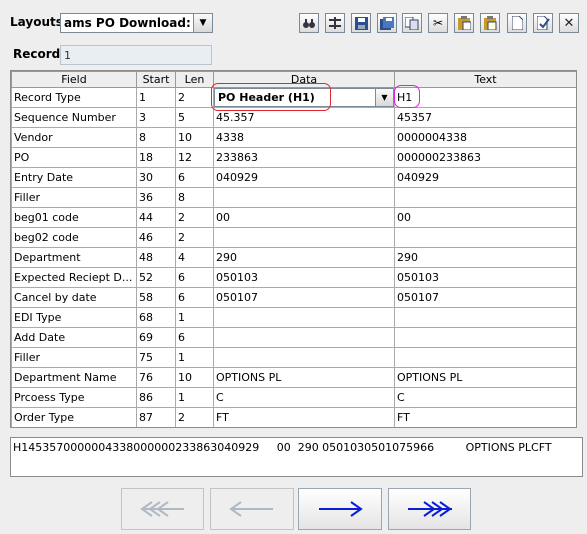  I want to click on cell-start: 87, so click(156, 417).